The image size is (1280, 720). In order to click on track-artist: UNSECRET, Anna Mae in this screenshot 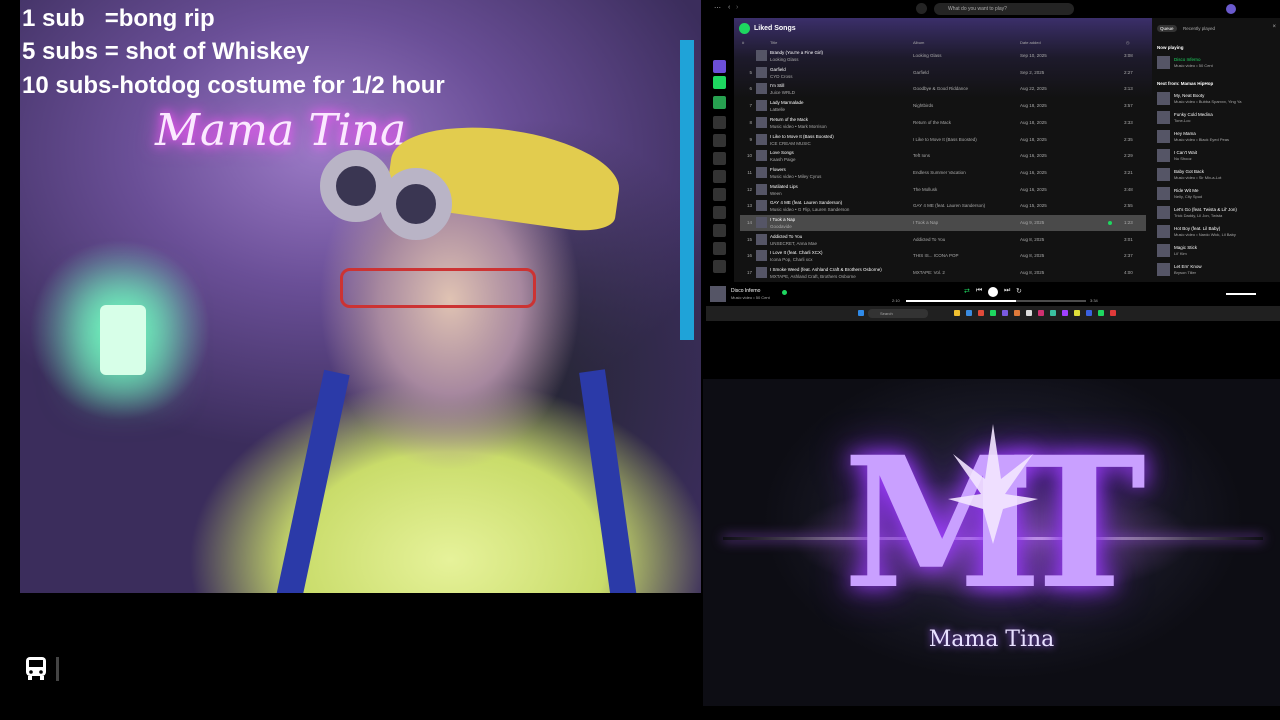, I will do `click(793, 243)`.